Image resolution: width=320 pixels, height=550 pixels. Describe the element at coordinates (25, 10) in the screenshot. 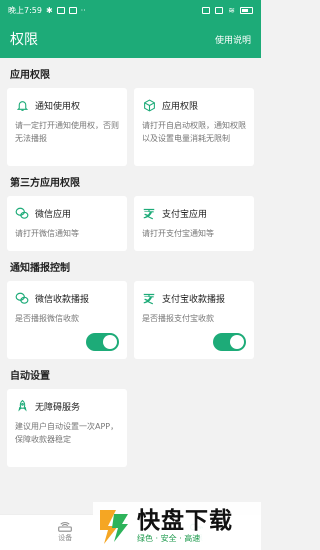

I see `status-time: 晚上7:59` at that location.